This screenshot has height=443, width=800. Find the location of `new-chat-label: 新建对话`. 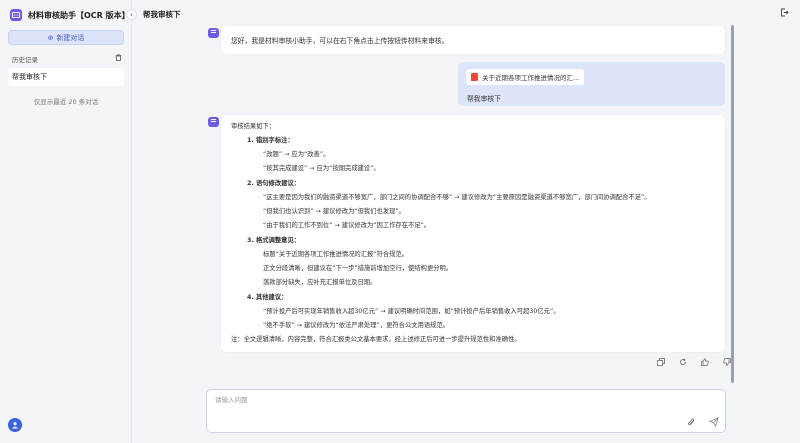

new-chat-label: 新建对话 is located at coordinates (70, 37).